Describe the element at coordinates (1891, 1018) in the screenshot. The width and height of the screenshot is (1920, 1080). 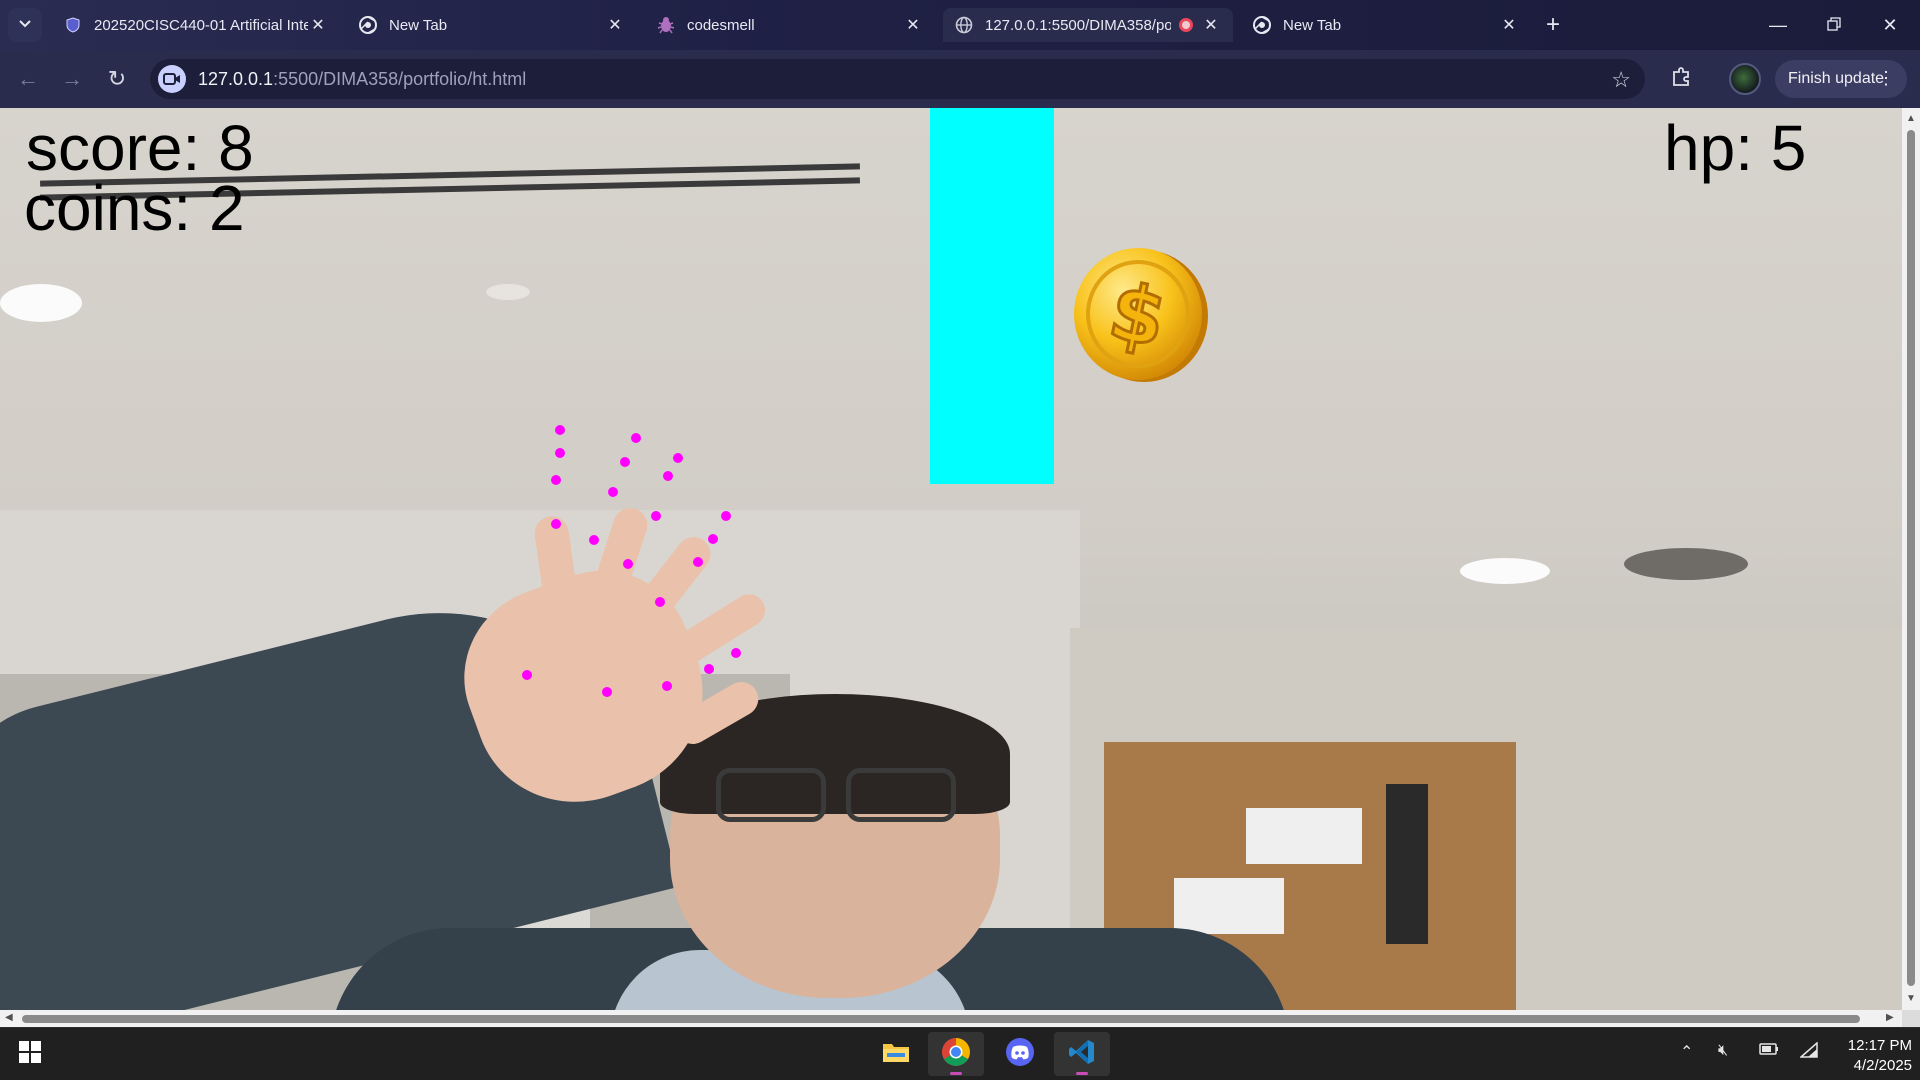
I see `scroll-right-icon: ▶` at that location.